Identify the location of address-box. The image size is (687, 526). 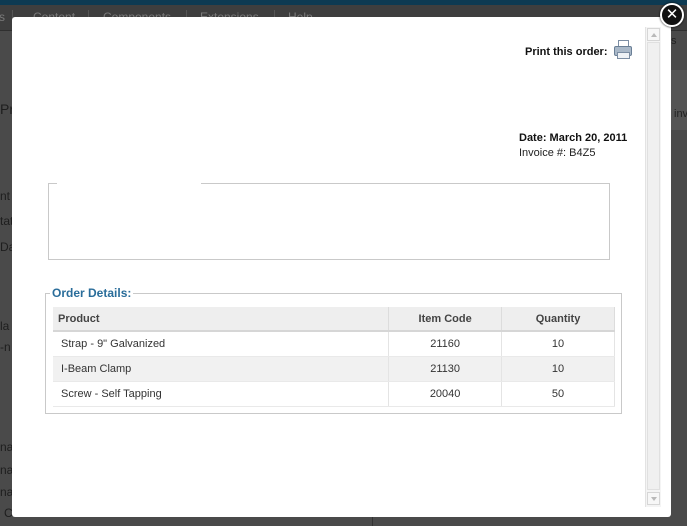
(329, 221).